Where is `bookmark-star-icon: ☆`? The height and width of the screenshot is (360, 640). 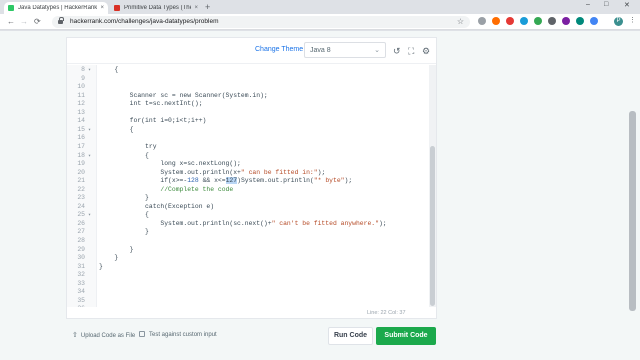 bookmark-star-icon: ☆ is located at coordinates (460, 21).